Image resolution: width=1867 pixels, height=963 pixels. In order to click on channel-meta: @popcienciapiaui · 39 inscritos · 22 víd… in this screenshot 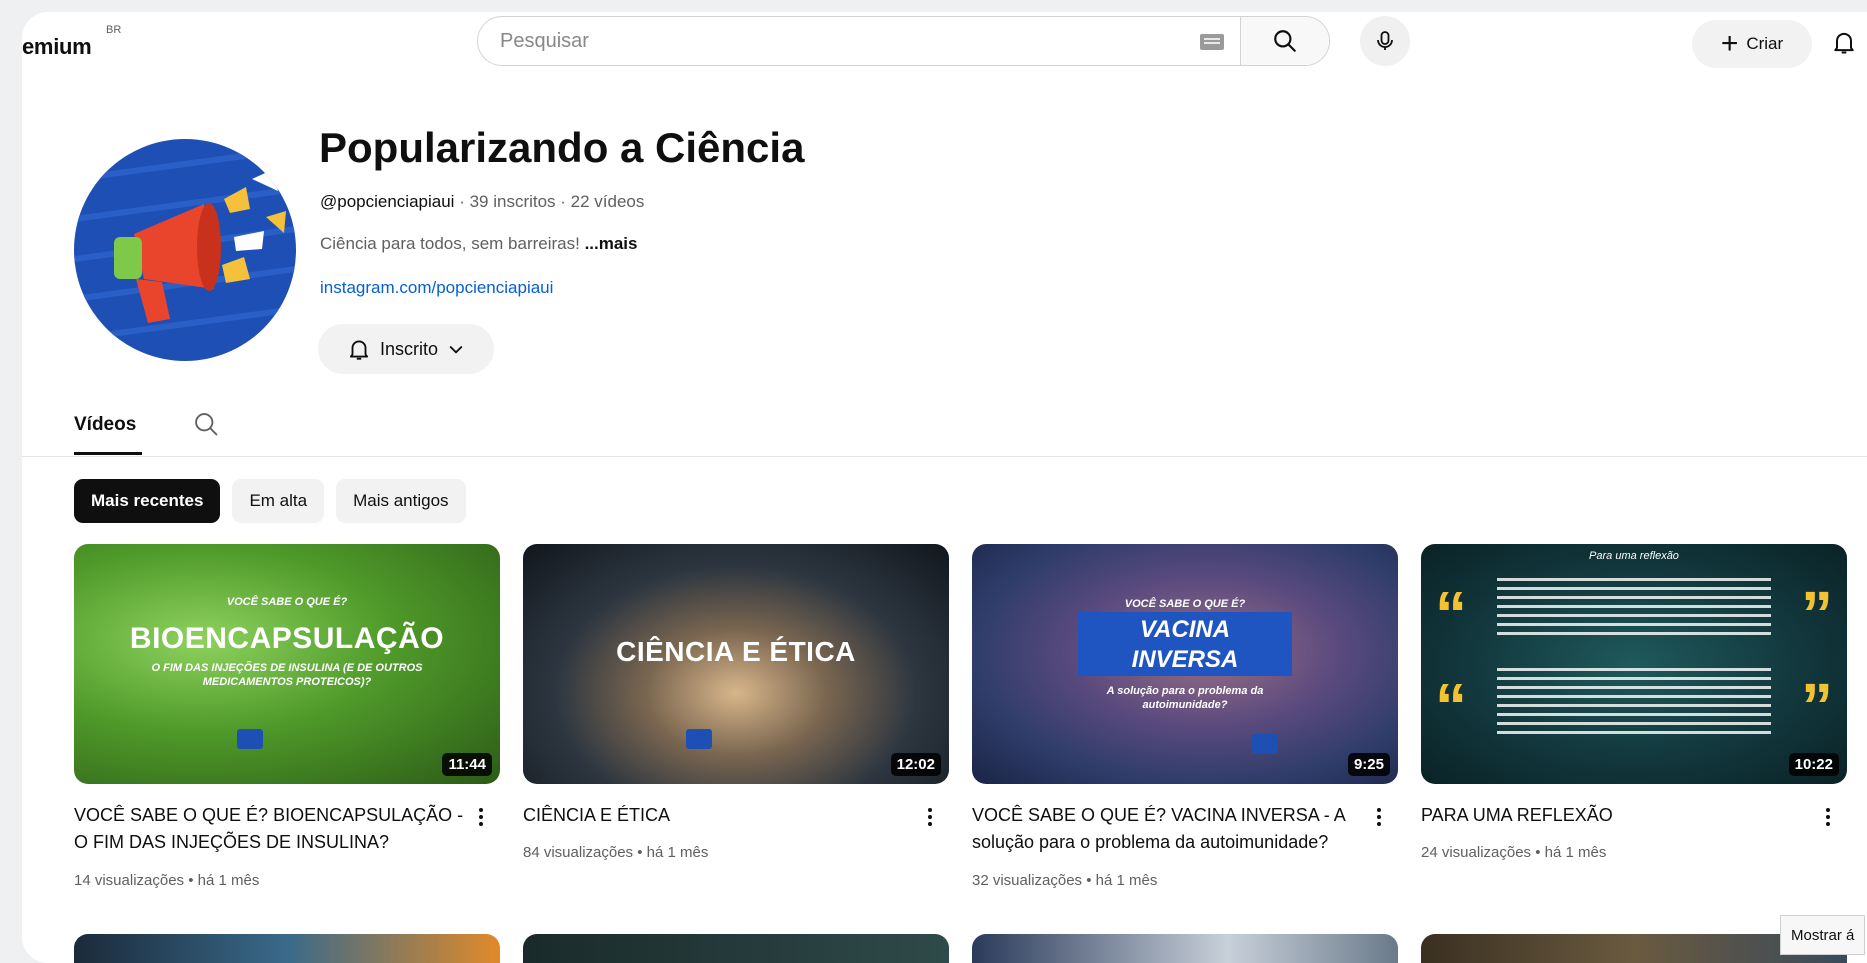, I will do `click(482, 202)`.